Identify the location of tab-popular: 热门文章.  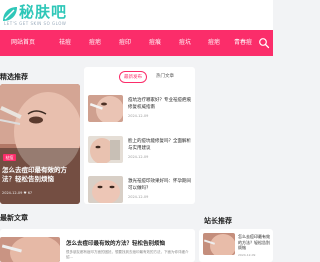
(165, 77).